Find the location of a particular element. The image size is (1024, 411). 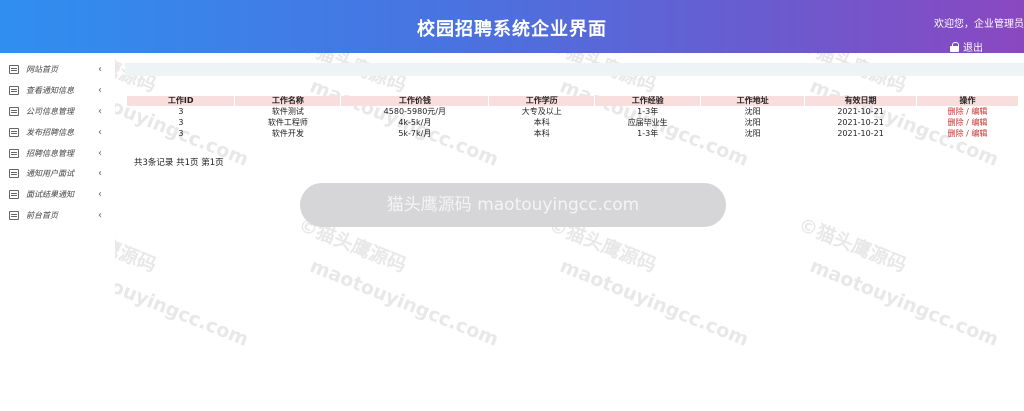

cell-experience: 应届毕业生 is located at coordinates (647, 122).